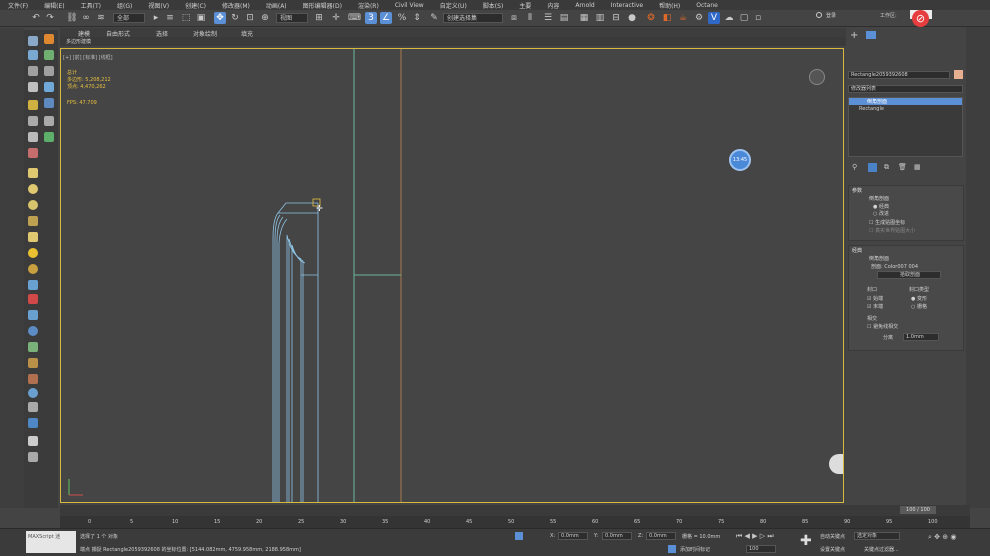  Describe the element at coordinates (236, 5) in the screenshot. I see `menu-modifiers: 修改器(M)` at that location.